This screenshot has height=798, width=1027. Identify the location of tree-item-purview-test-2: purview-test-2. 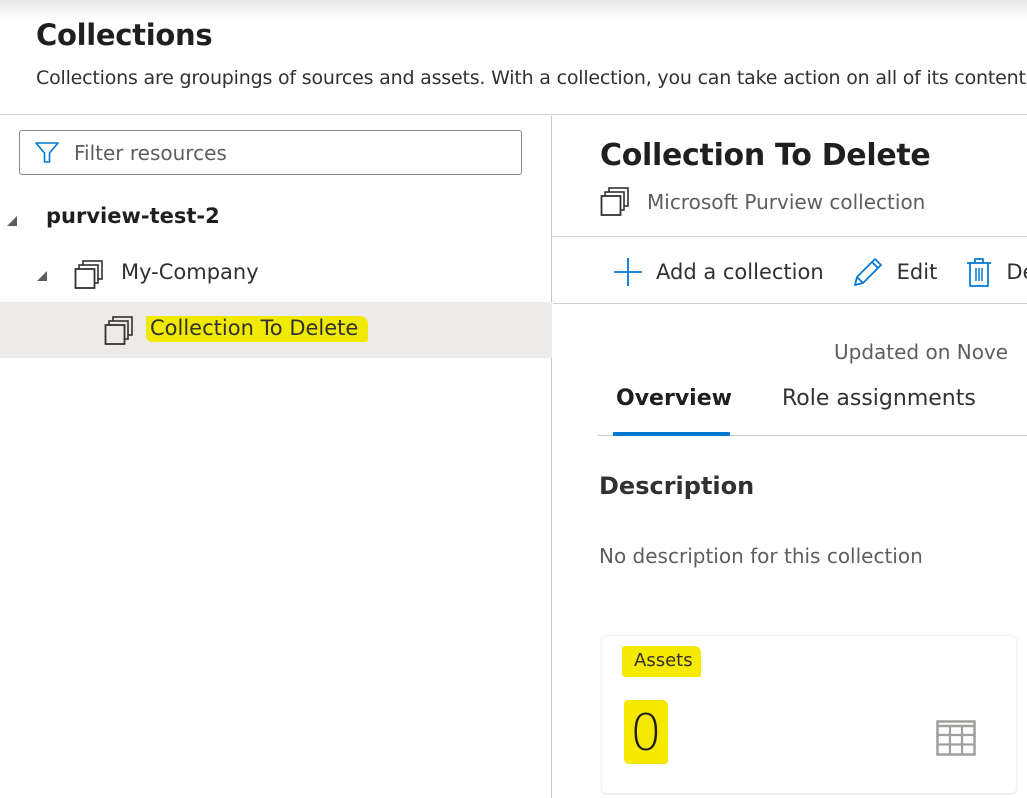
(276, 220).